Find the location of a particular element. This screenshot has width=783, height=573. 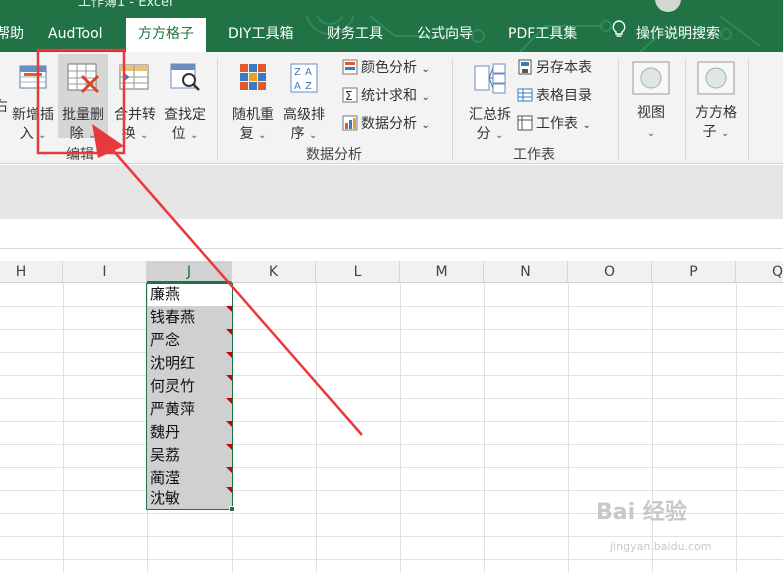

lightbulb-icon is located at coordinates (619, 34).